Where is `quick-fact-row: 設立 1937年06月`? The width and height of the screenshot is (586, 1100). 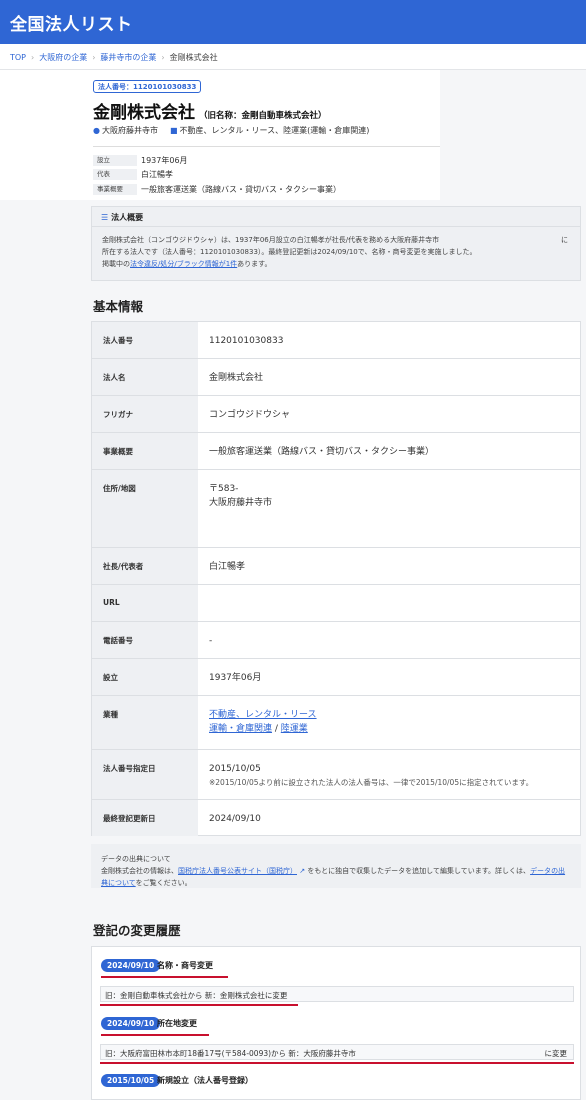 quick-fact-row: 設立 1937年06月 is located at coordinates (217, 160).